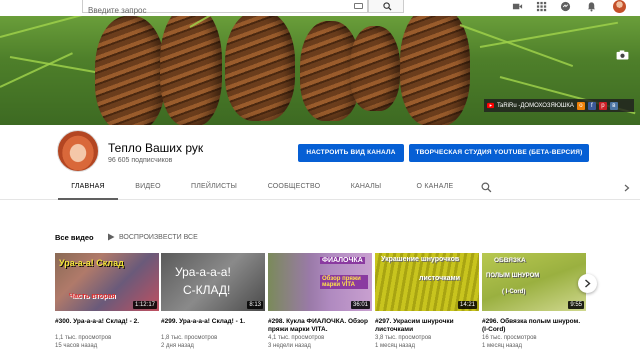 The height and width of the screenshot is (360, 640). Describe the element at coordinates (294, 188) in the screenshot. I see `tab-community: СООБЩЕСТВО` at that location.